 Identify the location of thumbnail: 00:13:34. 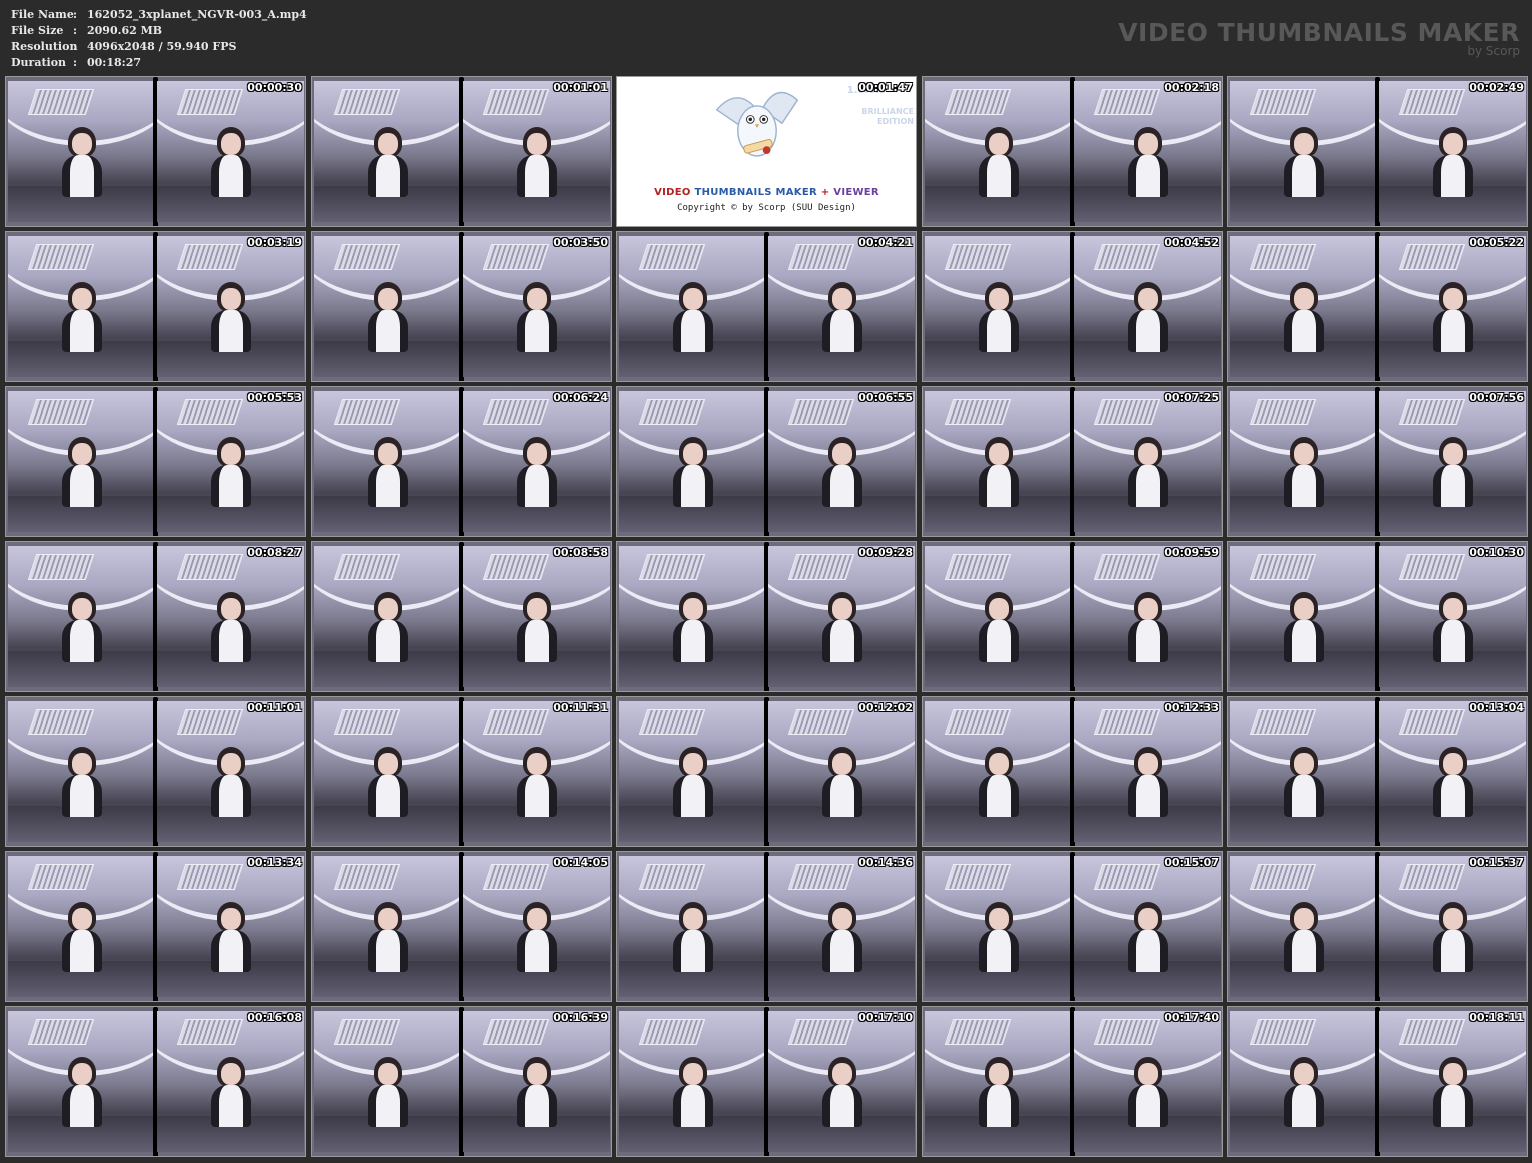
(155, 926).